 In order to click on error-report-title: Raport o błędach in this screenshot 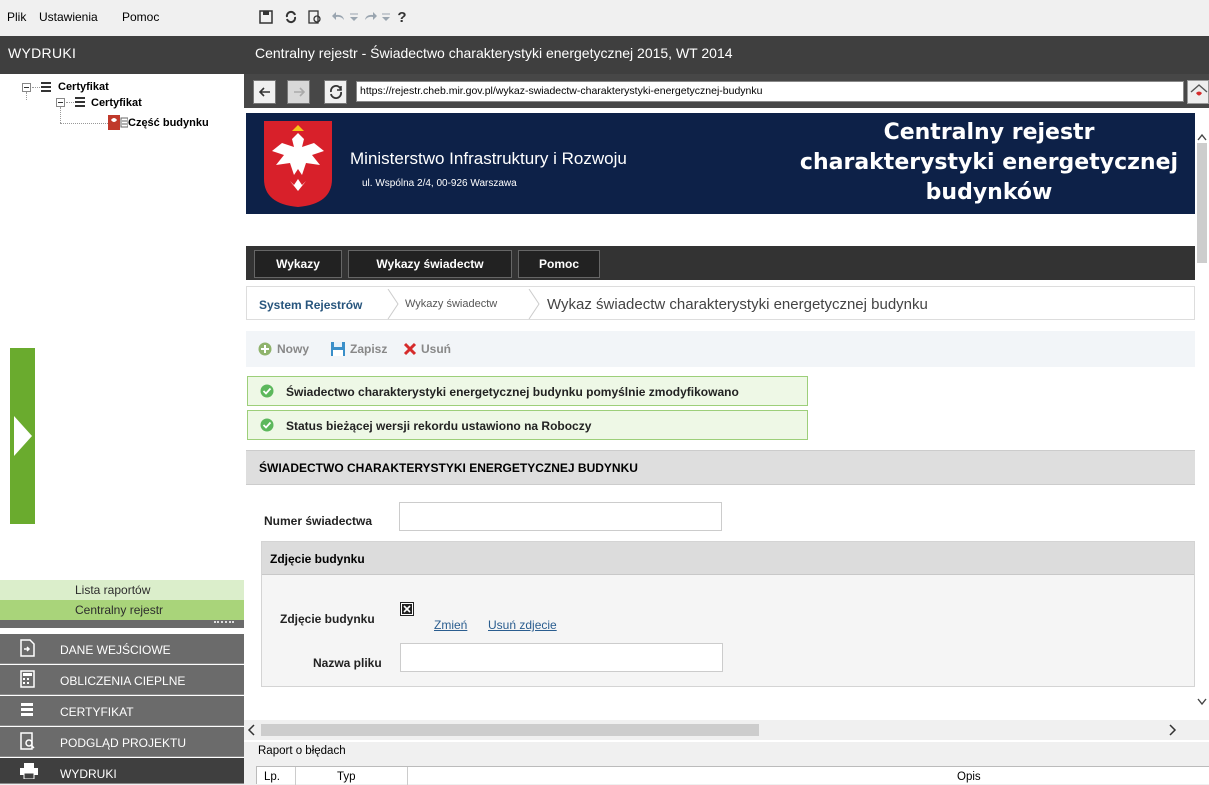, I will do `click(302, 751)`.